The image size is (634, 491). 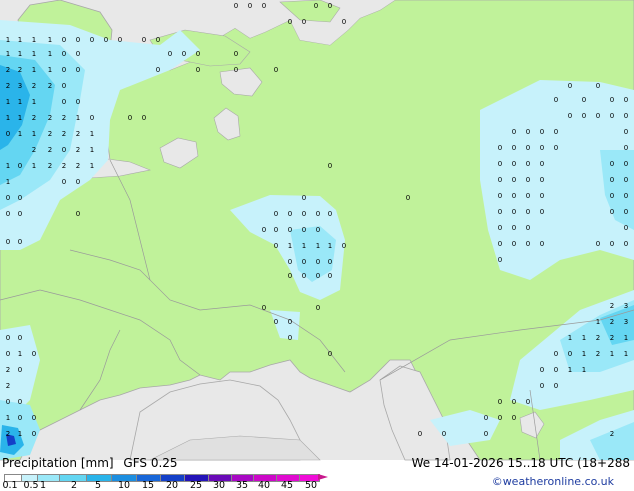 What do you see at coordinates (242, 485) in the screenshot?
I see `legend-tick-label: 35` at bounding box center [242, 485].